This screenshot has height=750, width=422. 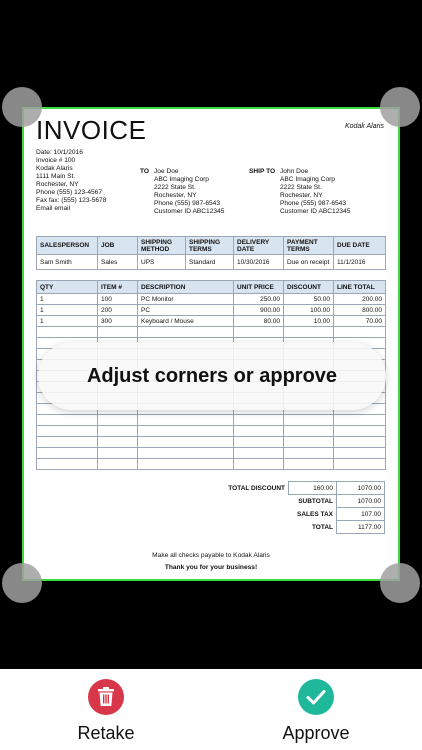 What do you see at coordinates (360, 488) in the screenshot?
I see `discount-line-total: 1070.00` at bounding box center [360, 488].